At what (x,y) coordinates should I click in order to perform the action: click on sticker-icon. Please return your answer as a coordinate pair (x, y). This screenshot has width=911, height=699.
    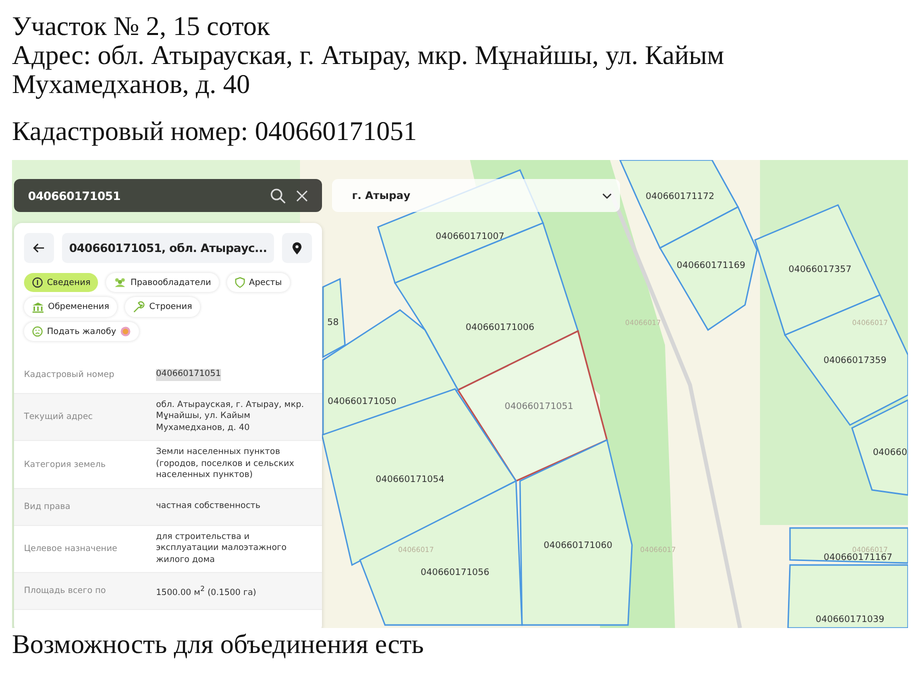
    Looking at the image, I should click on (126, 331).